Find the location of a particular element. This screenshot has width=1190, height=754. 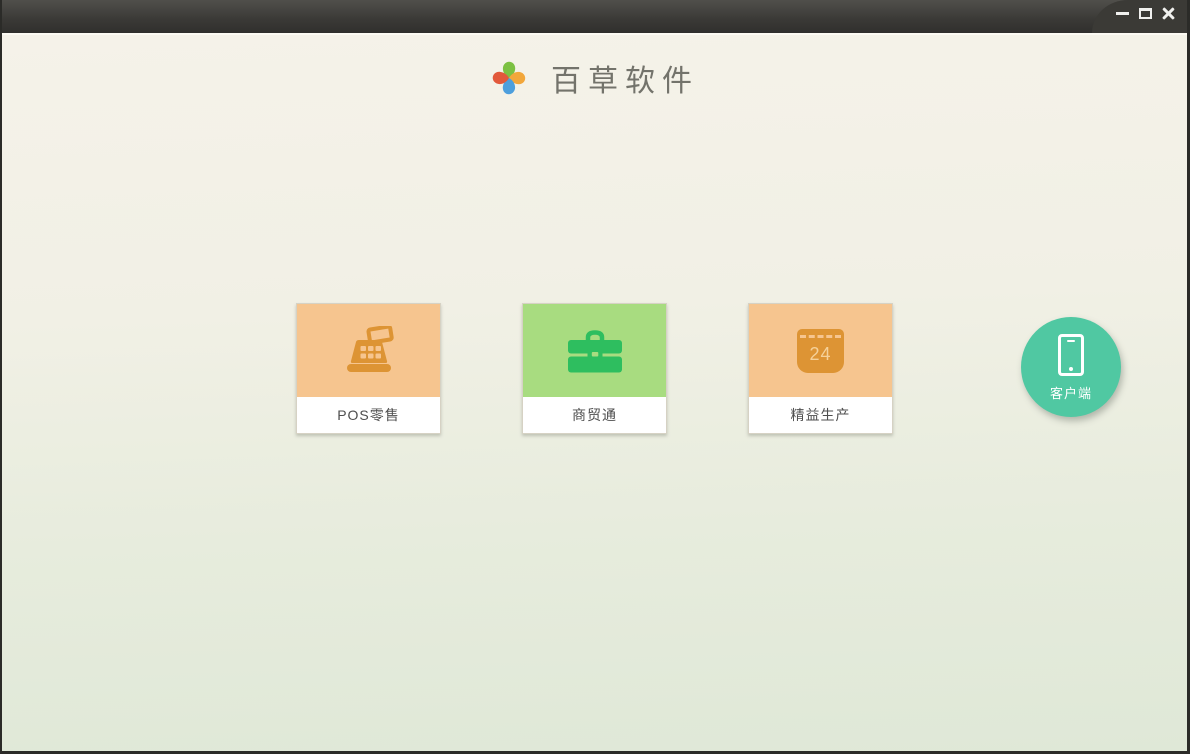

card-lean-production: 24 精益生产 is located at coordinates (820, 368).